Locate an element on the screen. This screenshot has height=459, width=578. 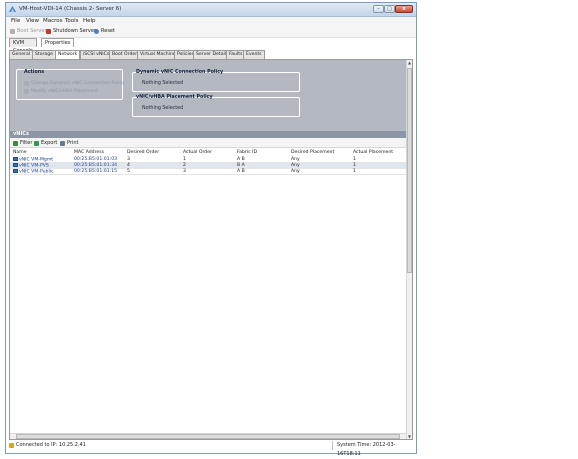
dynamic-policy-value: Nothing Selected is located at coordinates (163, 83).